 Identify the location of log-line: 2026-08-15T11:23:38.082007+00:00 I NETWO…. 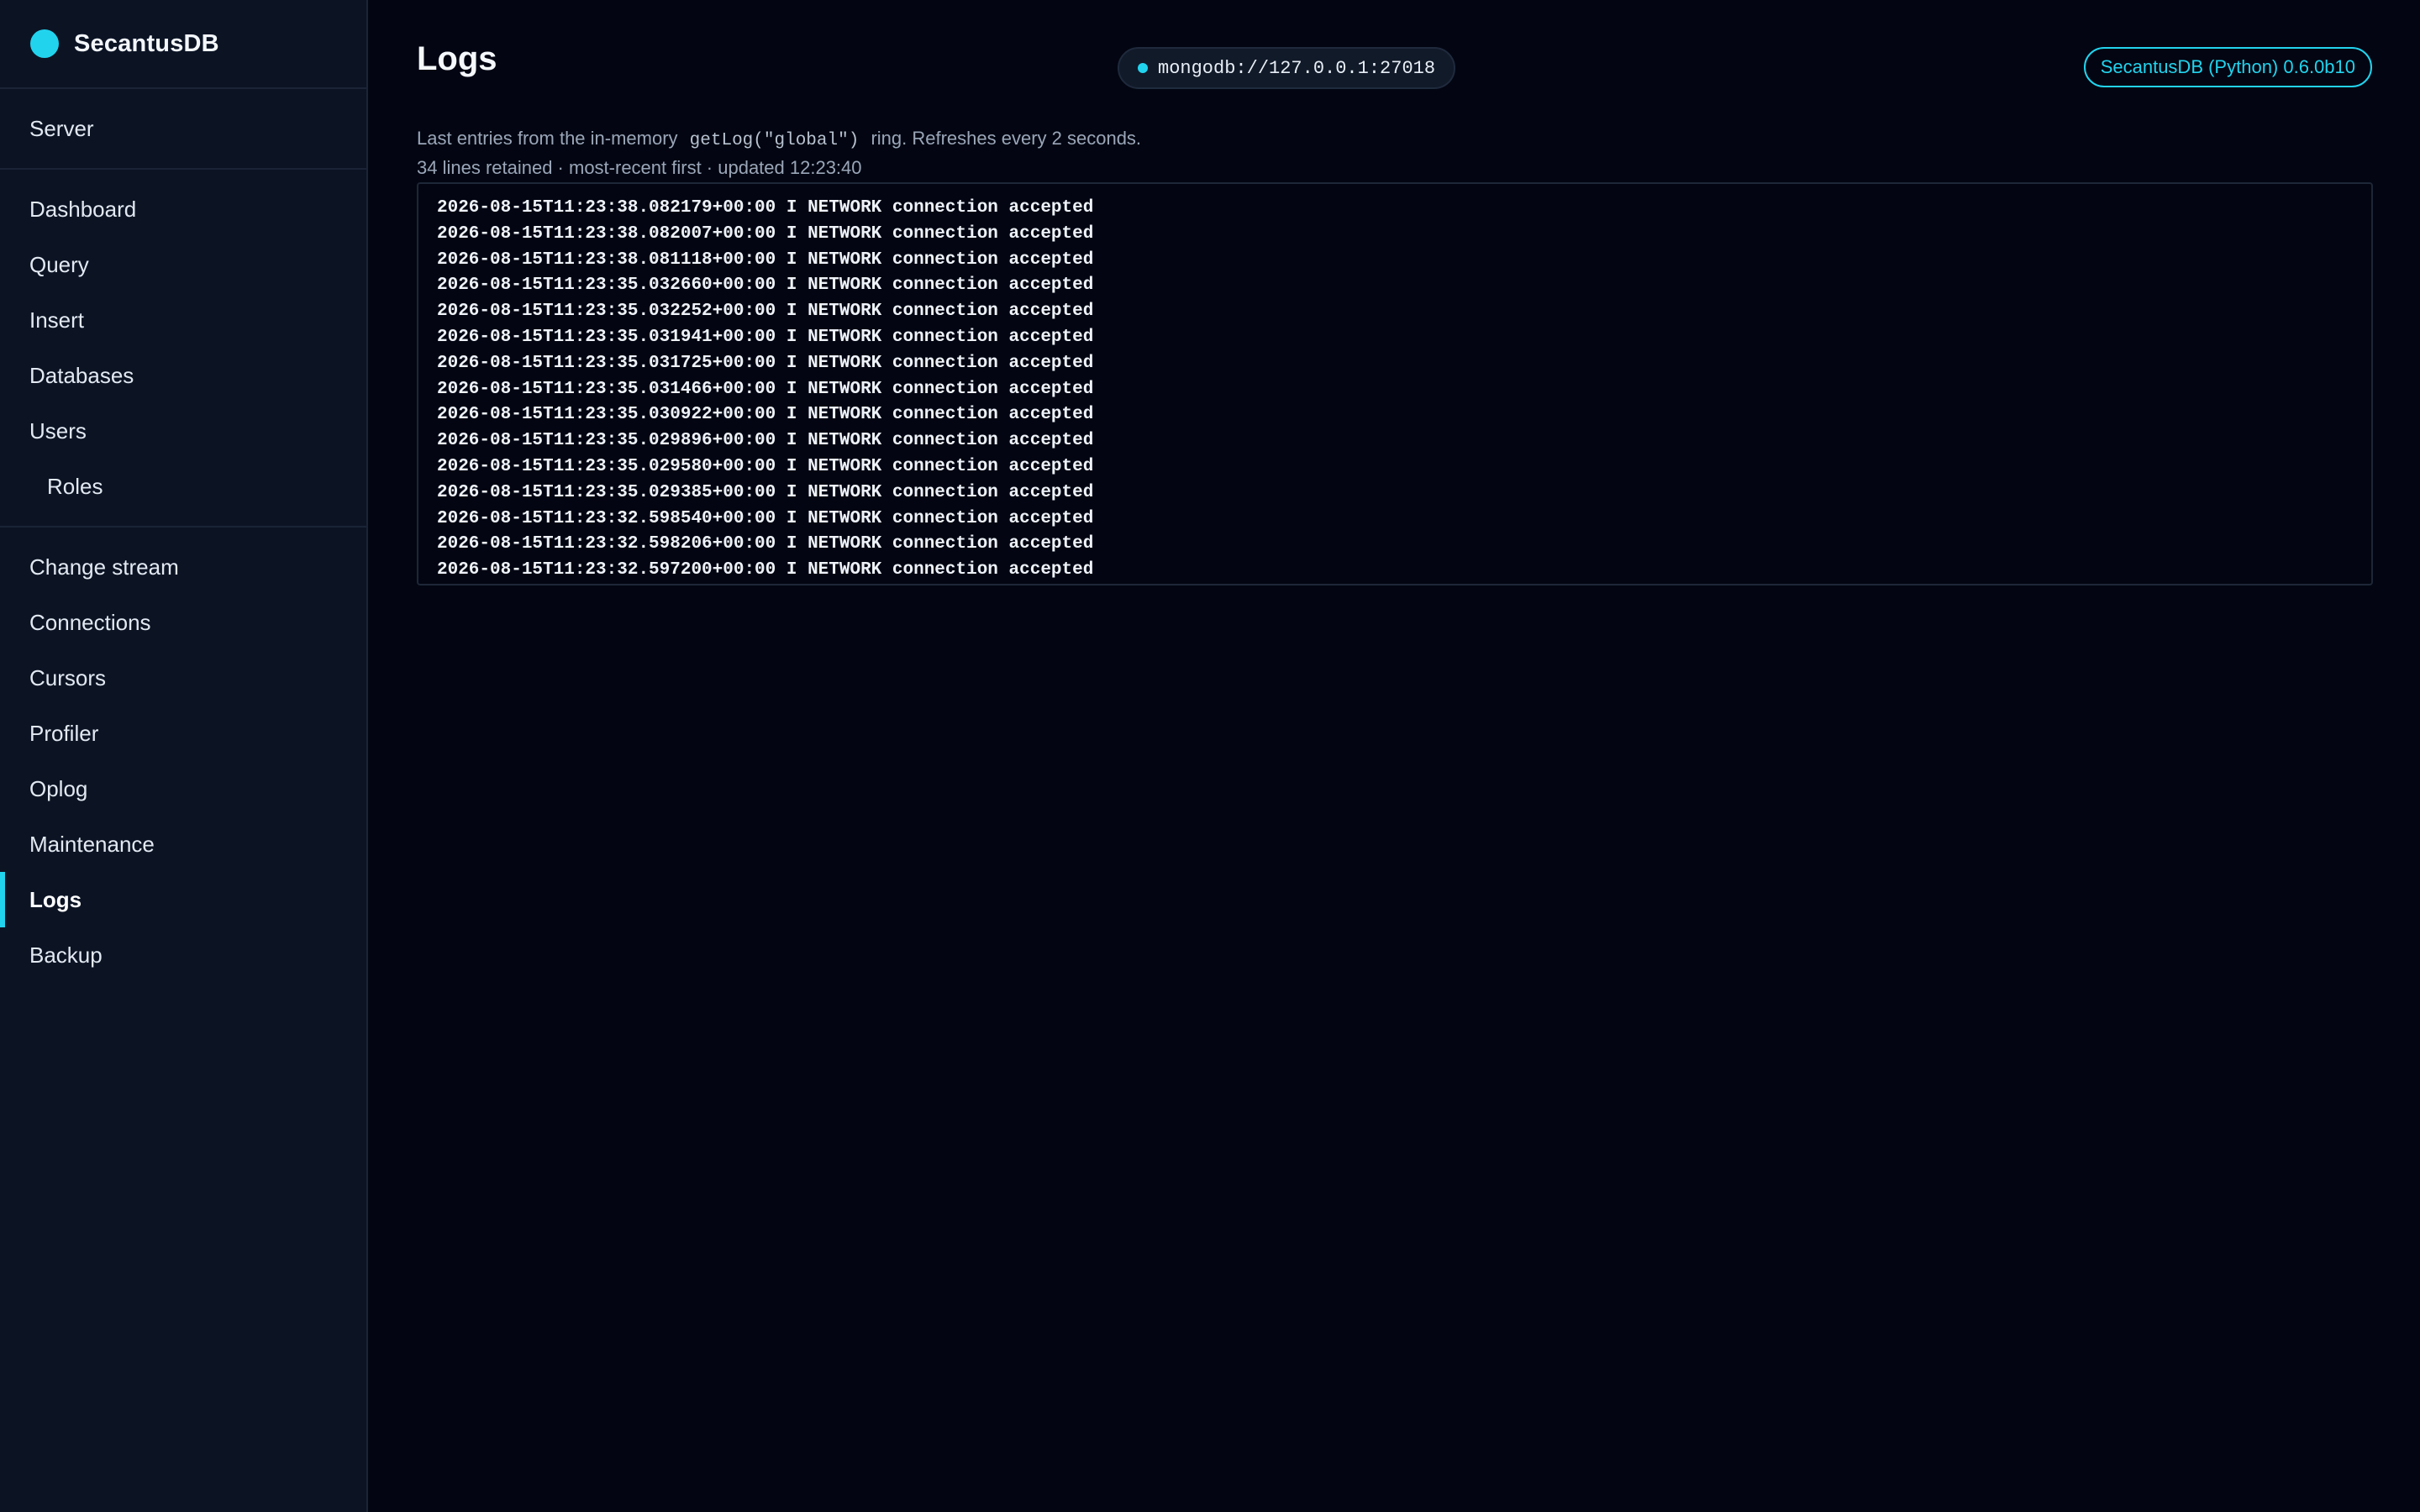
(765, 233).